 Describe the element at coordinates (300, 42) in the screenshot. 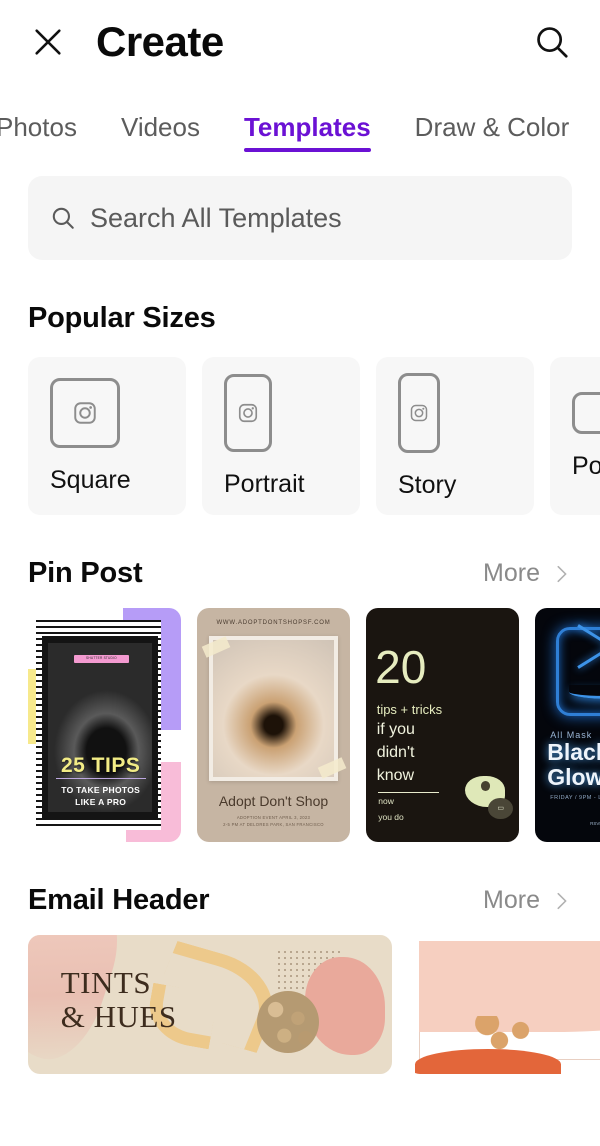

I see `top-bar: Create` at that location.